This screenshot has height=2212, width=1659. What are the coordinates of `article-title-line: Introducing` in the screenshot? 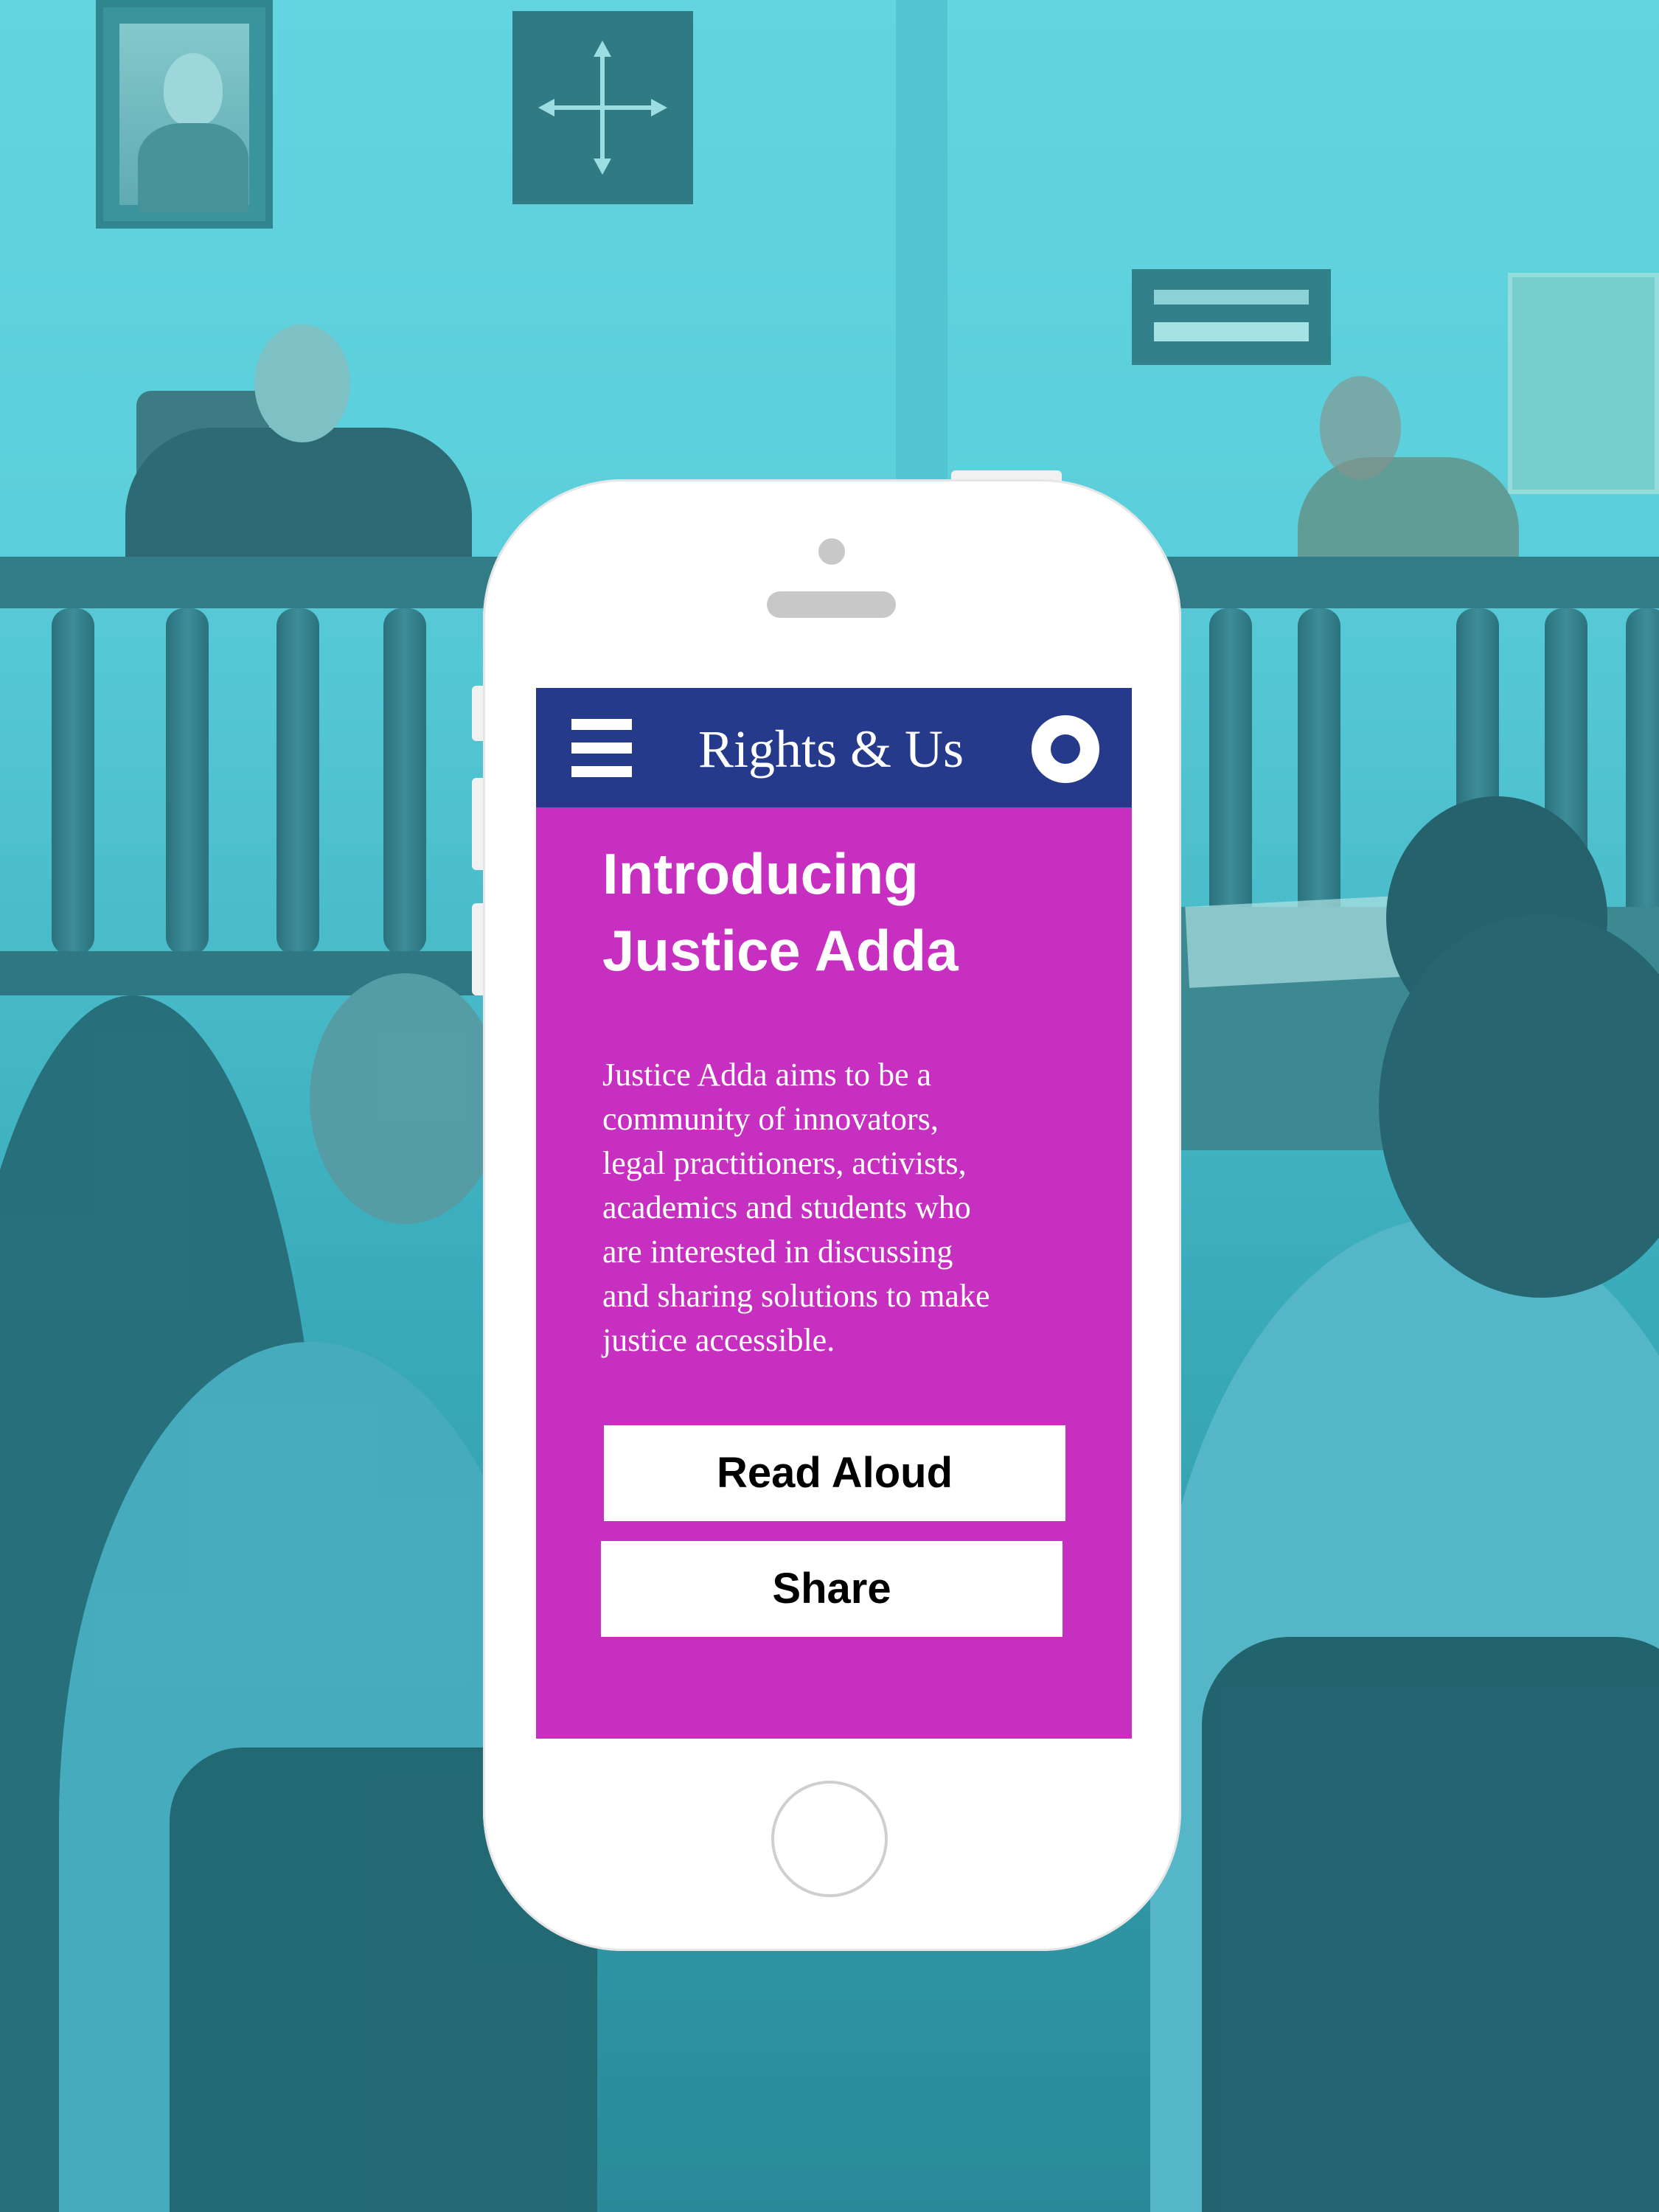 It's located at (760, 873).